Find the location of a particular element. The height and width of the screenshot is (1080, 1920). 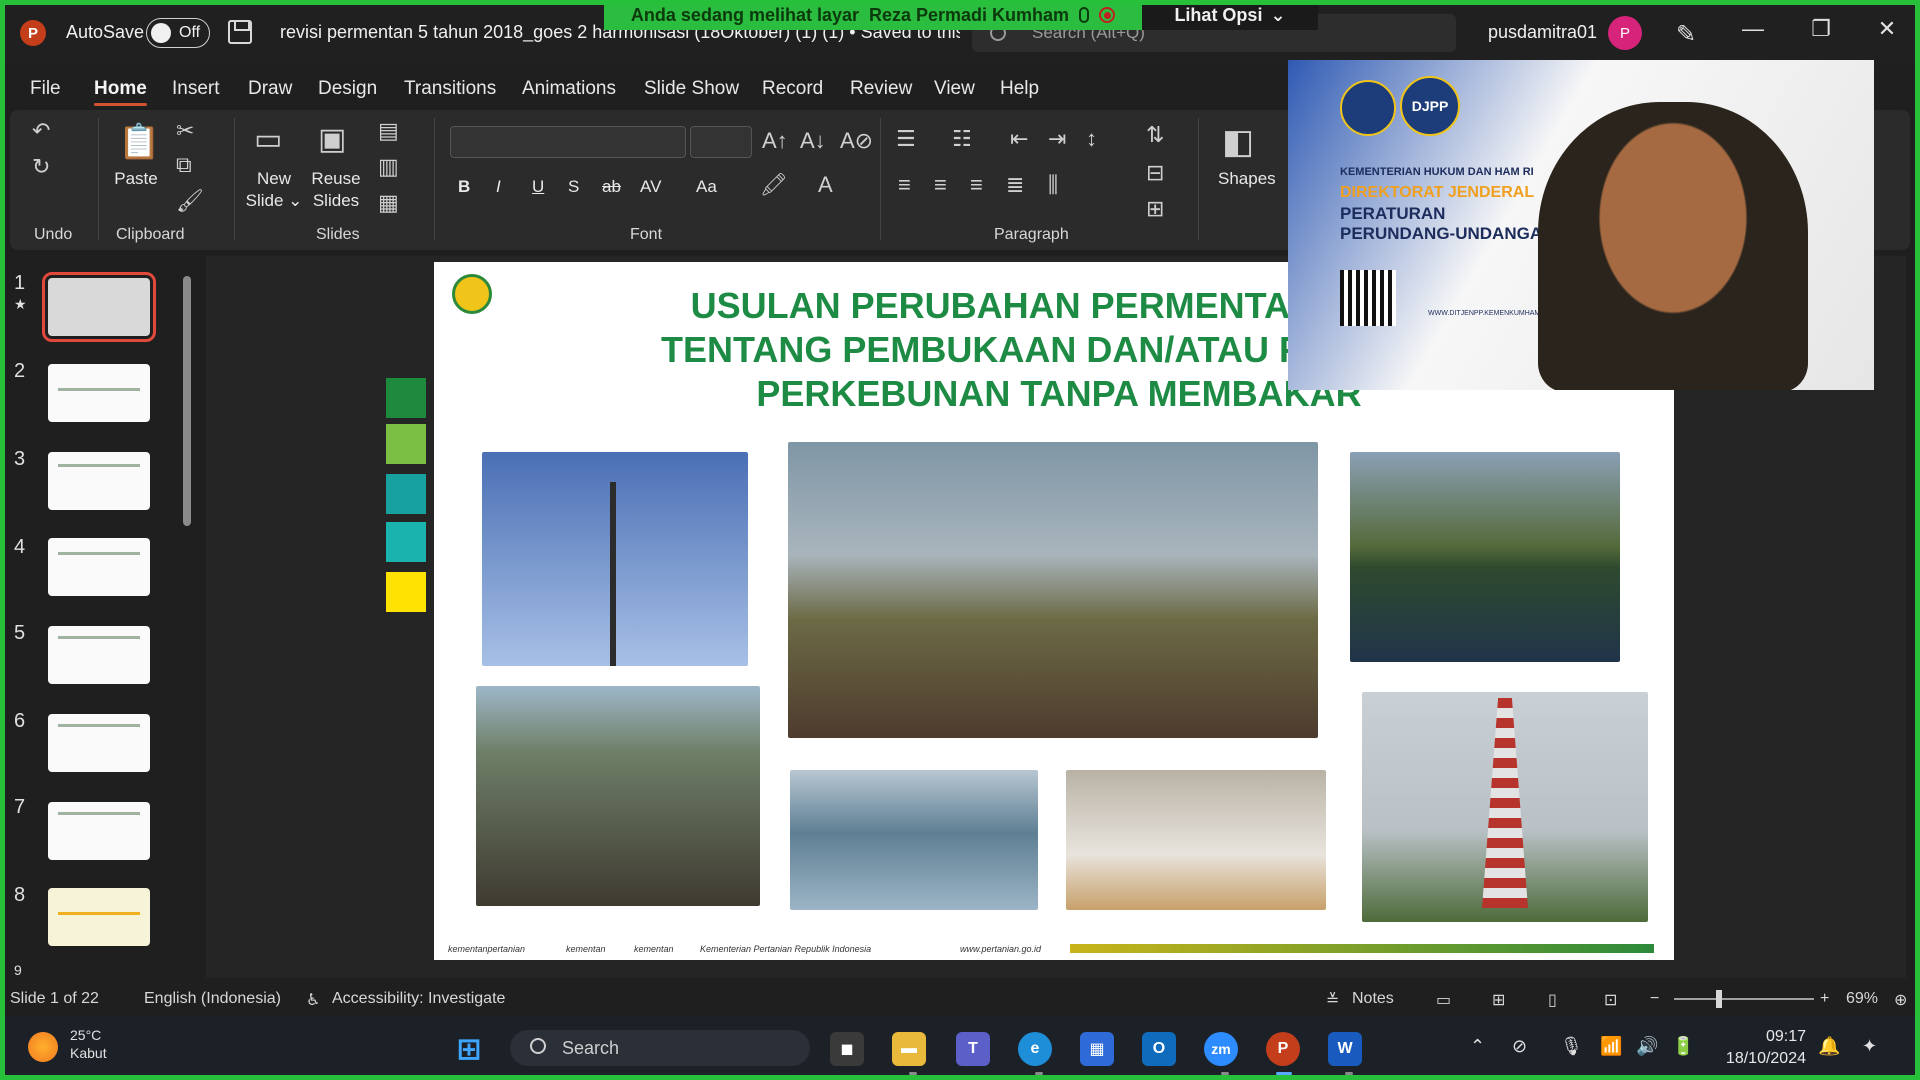

paste-button: Paste is located at coordinates (136, 179).